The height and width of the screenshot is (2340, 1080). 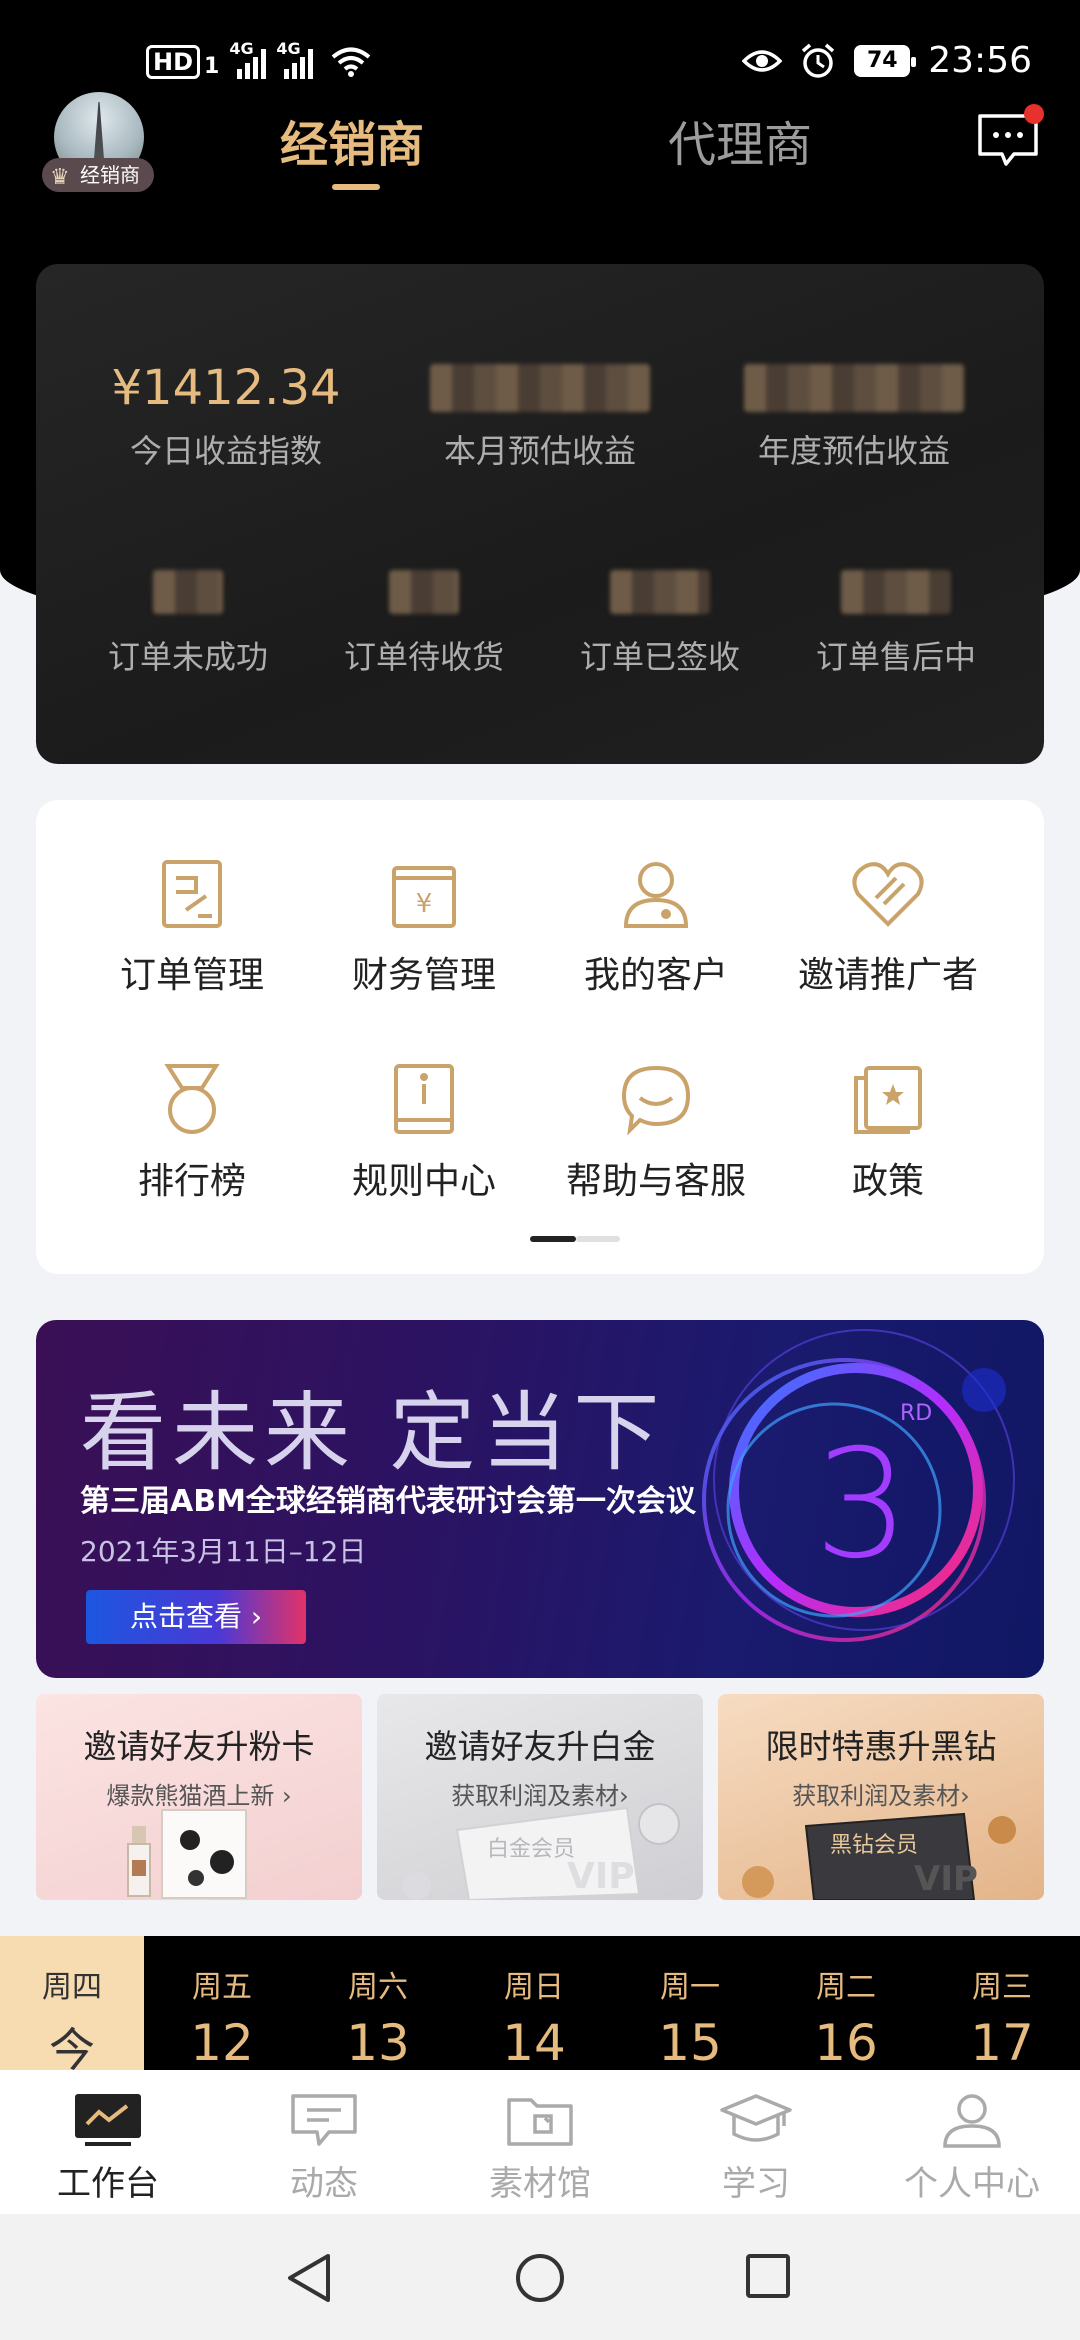 I want to click on finance-icon: ¥, so click(x=424, y=897).